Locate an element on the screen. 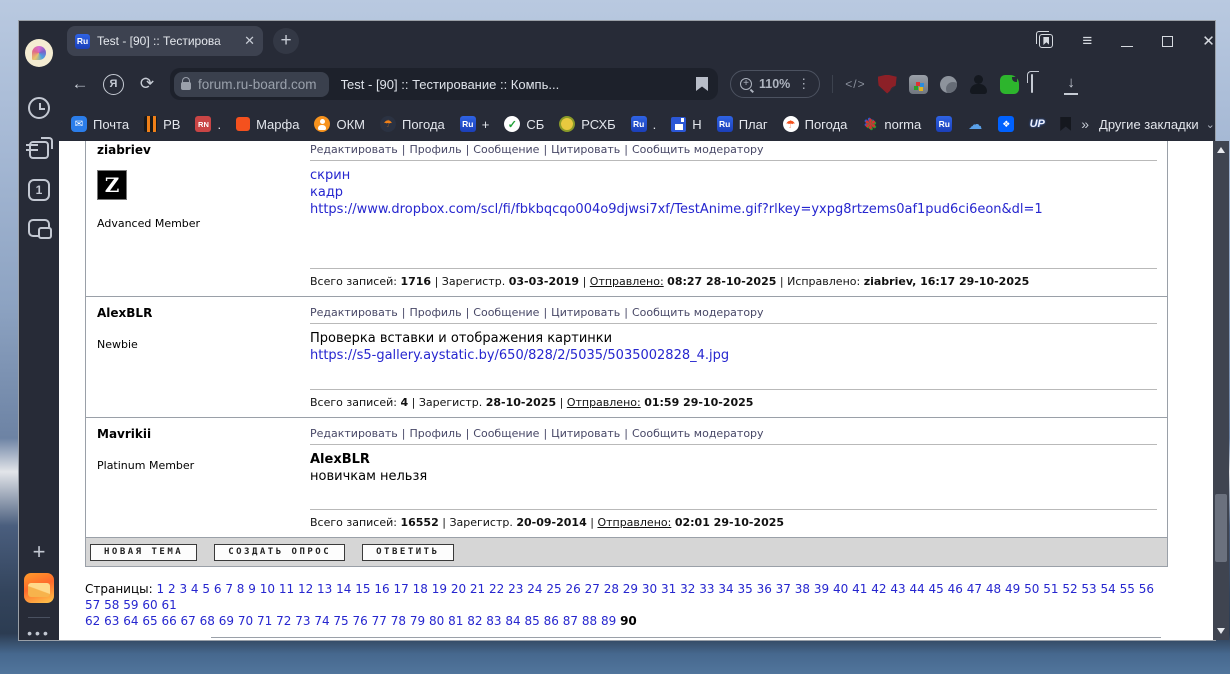 Image resolution: width=1230 pixels, height=674 pixels. tab-close-icon: ✕ is located at coordinates (249, 41).